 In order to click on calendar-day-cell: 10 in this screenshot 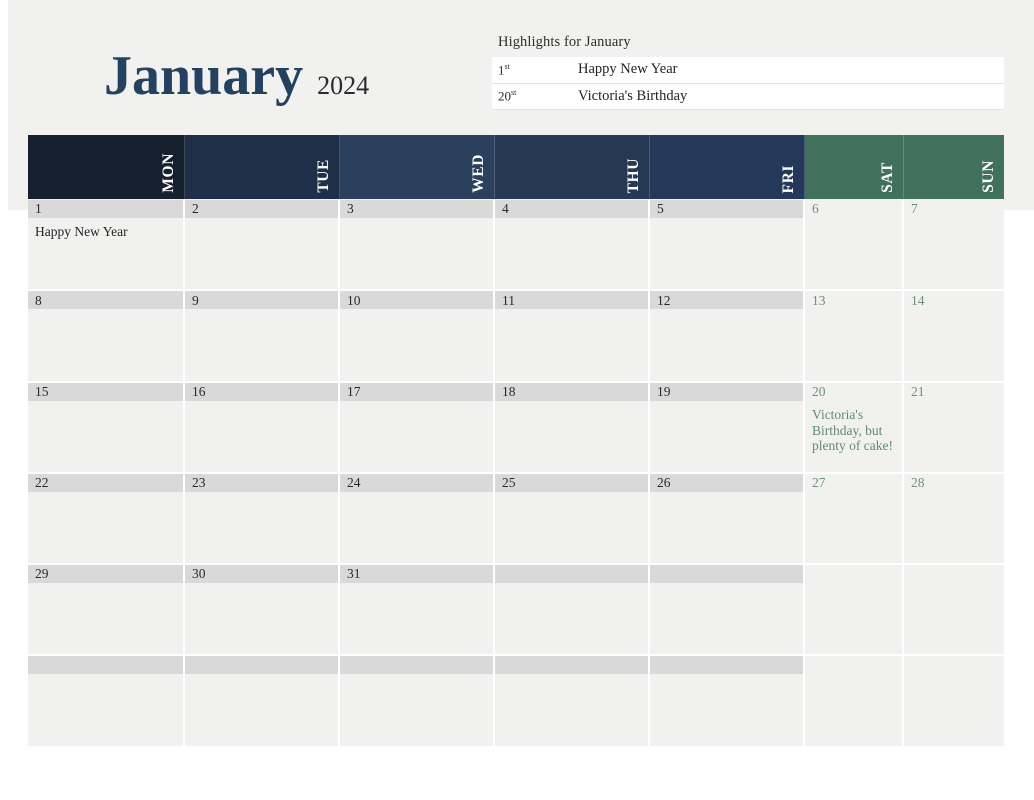, I will do `click(417, 337)`.